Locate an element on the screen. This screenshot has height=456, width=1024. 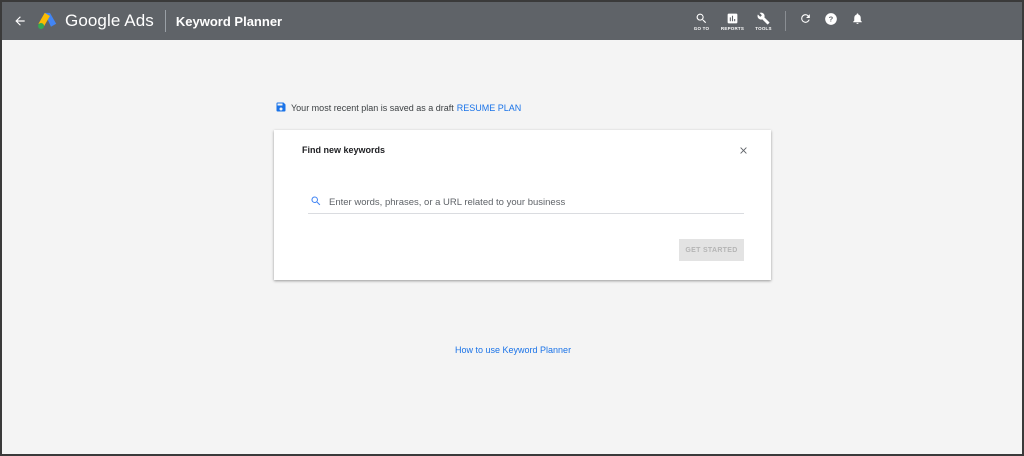
reports-label: REPORTS is located at coordinates (732, 28).